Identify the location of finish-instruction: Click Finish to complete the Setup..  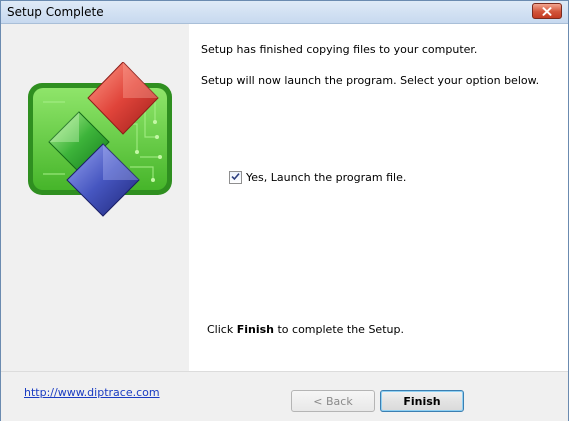
(305, 329).